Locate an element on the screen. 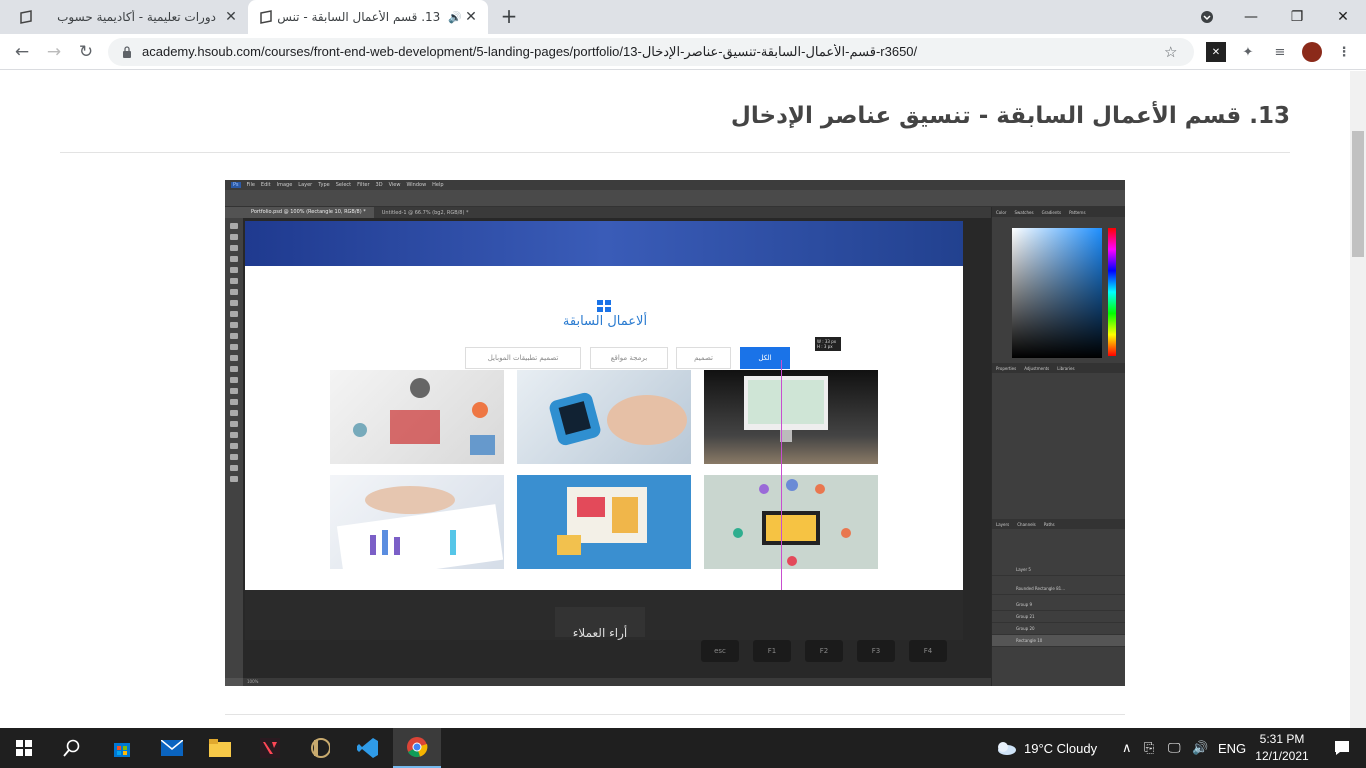  ps-layer-row: Group 9 is located at coordinates (1058, 605).